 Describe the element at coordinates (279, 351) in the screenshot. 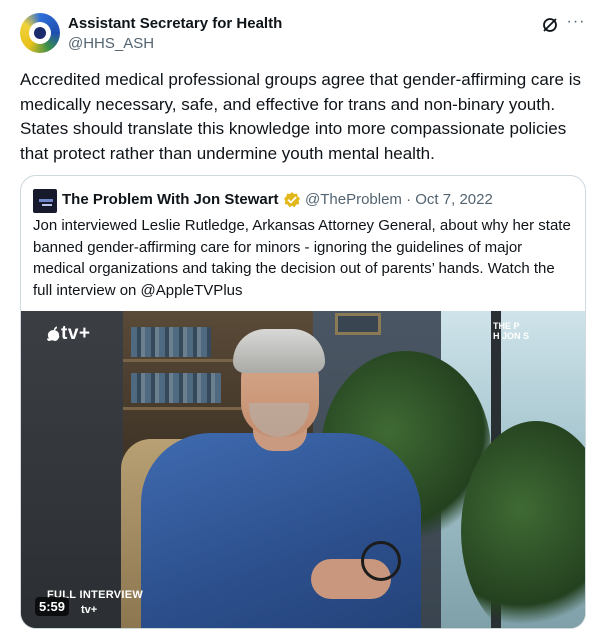

I see `video-person-hair` at that location.